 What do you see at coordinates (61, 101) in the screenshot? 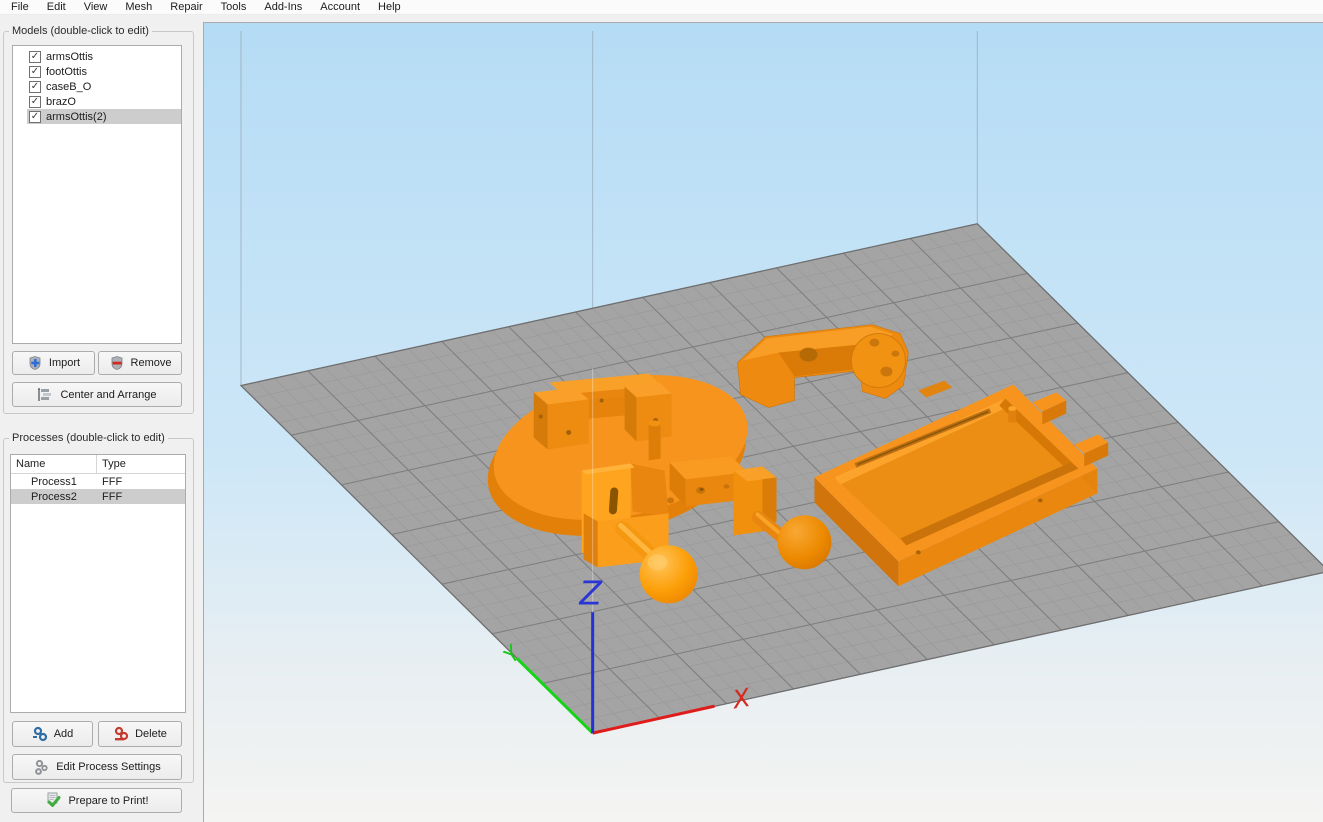
I see `model-label: brazO` at bounding box center [61, 101].